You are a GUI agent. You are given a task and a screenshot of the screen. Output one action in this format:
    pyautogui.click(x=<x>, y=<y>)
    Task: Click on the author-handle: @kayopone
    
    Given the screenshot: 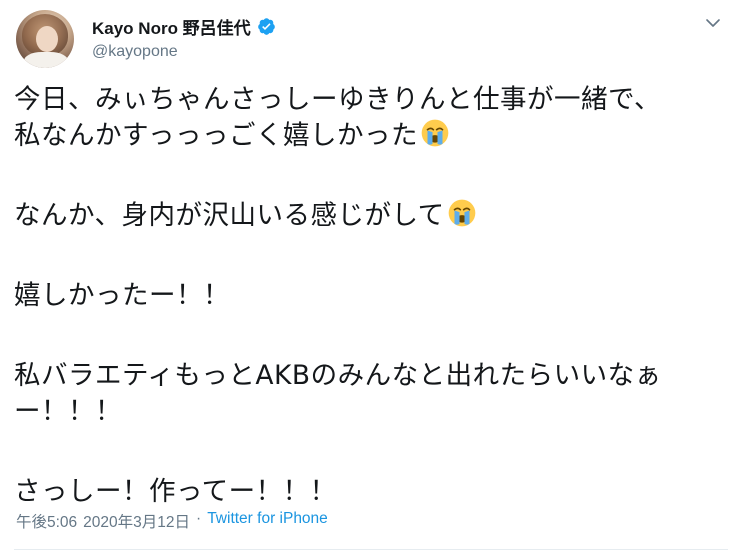 What is the action you would take?
    pyautogui.click(x=135, y=52)
    